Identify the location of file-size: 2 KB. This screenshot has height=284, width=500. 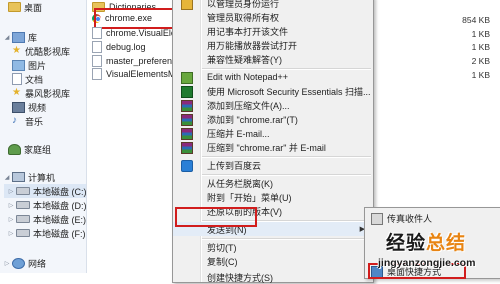
(480, 61).